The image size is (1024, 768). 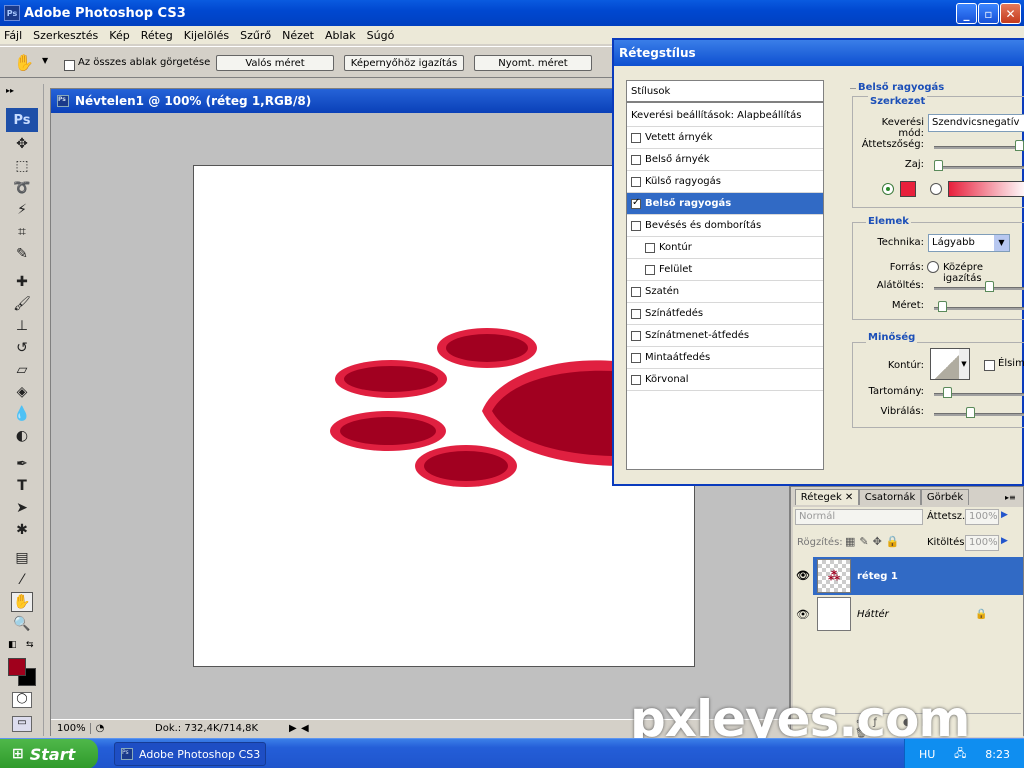 What do you see at coordinates (12, 645) in the screenshot?
I see `default-colors-icon: ◧` at bounding box center [12, 645].